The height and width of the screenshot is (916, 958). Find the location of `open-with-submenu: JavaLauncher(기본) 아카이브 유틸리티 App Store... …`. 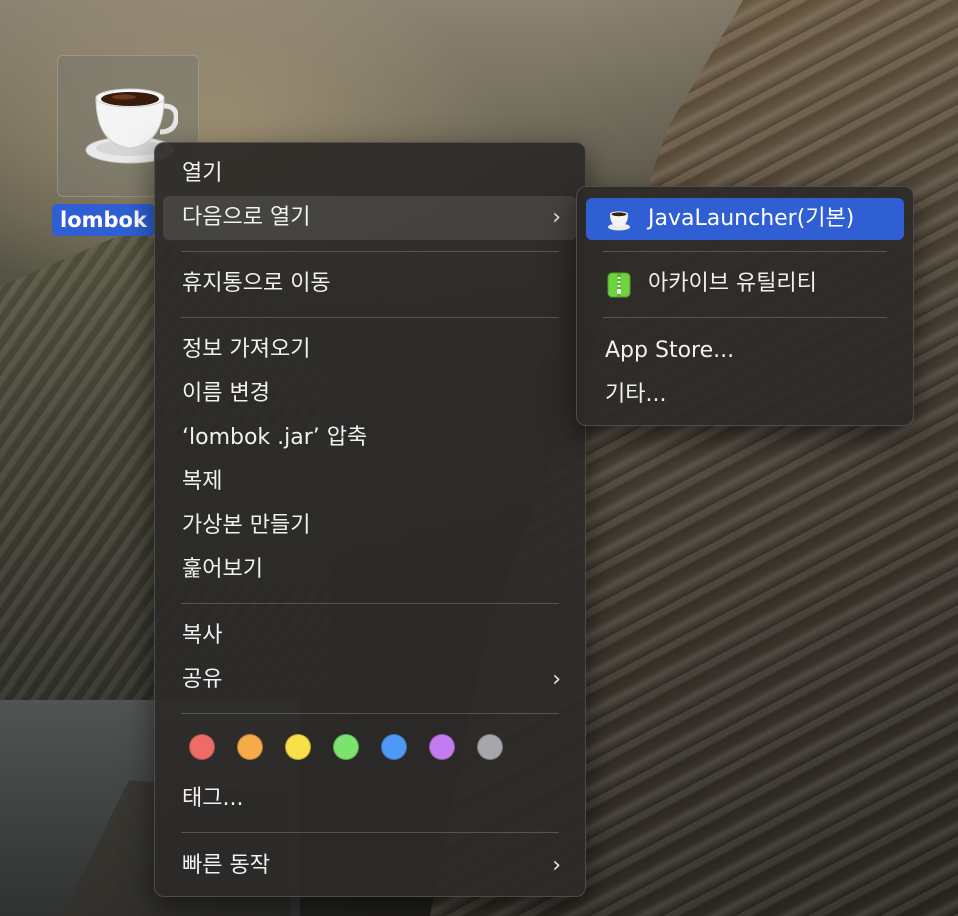

open-with-submenu: JavaLauncher(기본) 아카이브 유틸리티 App Store... … is located at coordinates (745, 306).